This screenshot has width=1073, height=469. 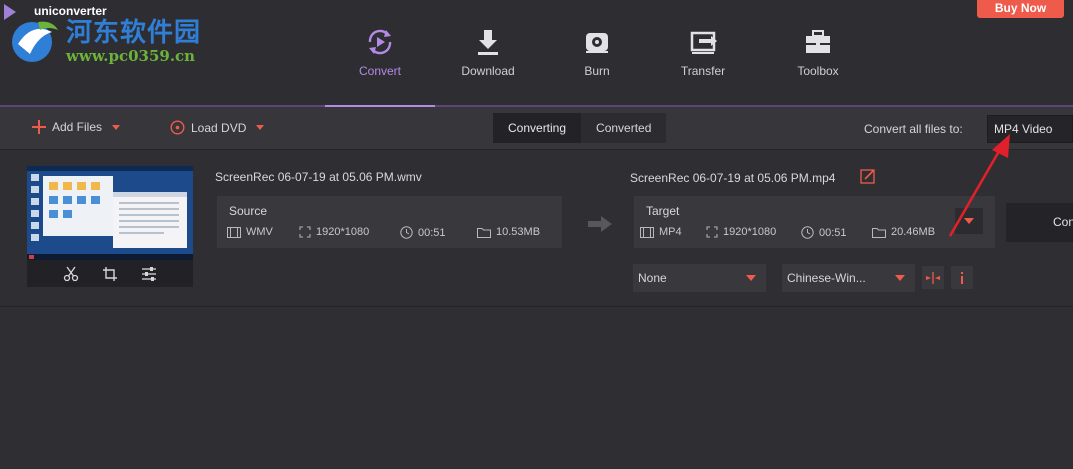 I want to click on tab-burn-label: Burn, so click(x=597, y=71).